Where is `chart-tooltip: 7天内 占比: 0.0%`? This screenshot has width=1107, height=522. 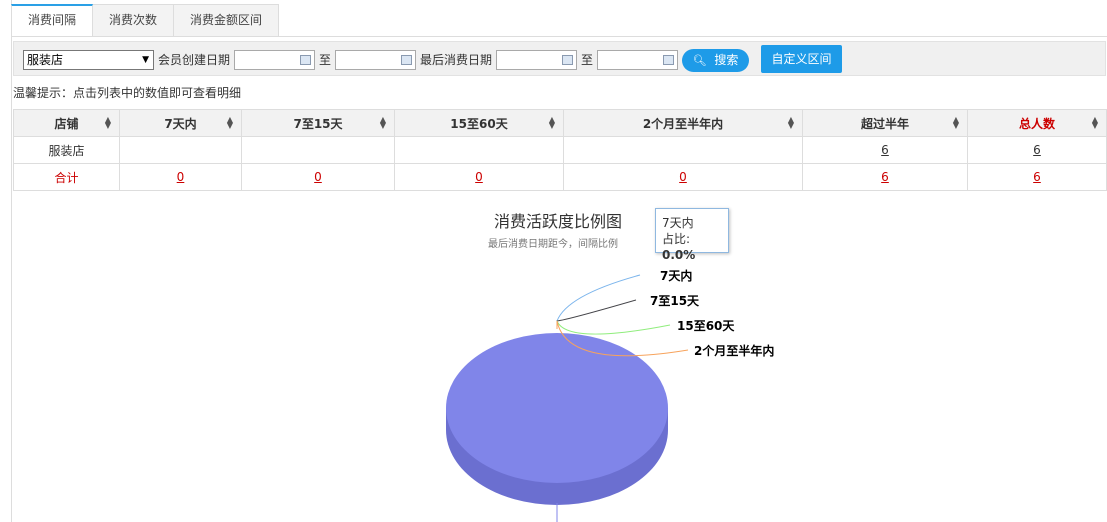 chart-tooltip: 7天内 占比: 0.0% is located at coordinates (692, 235).